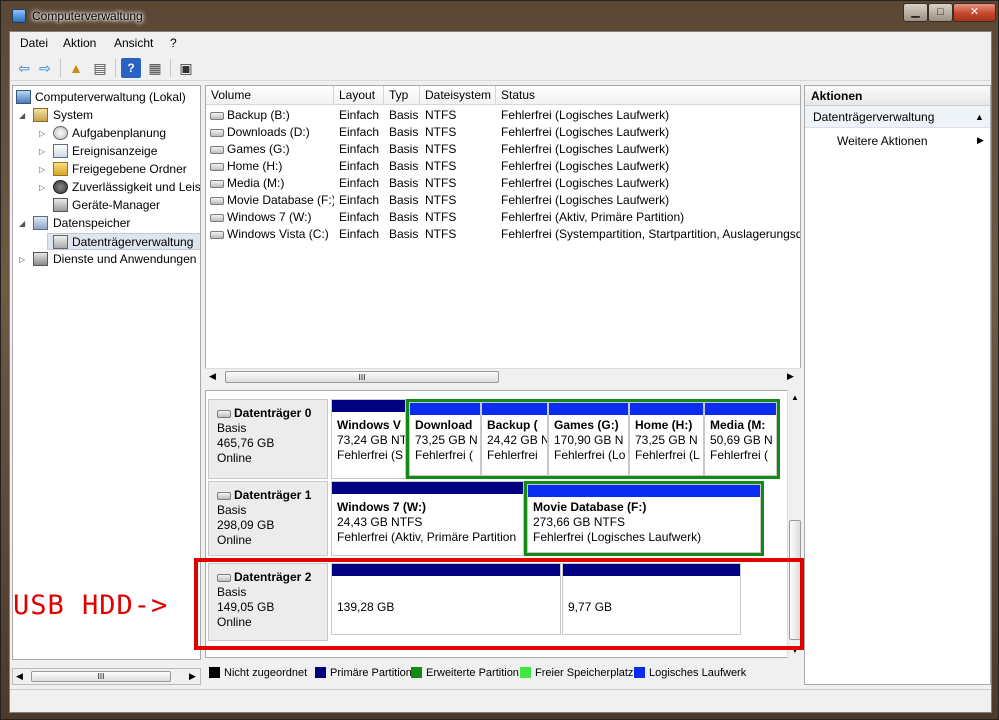 Image resolution: width=999 pixels, height=720 pixels. What do you see at coordinates (593, 217) in the screenshot?
I see `cell-text: Fehlerfrei (Aktiv, Primäre Partition)` at bounding box center [593, 217].